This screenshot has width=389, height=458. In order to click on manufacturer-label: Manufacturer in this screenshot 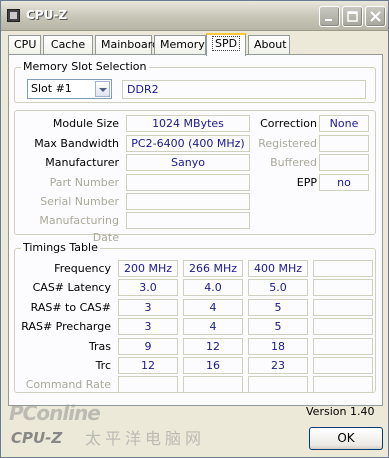, I will do `click(82, 162)`.